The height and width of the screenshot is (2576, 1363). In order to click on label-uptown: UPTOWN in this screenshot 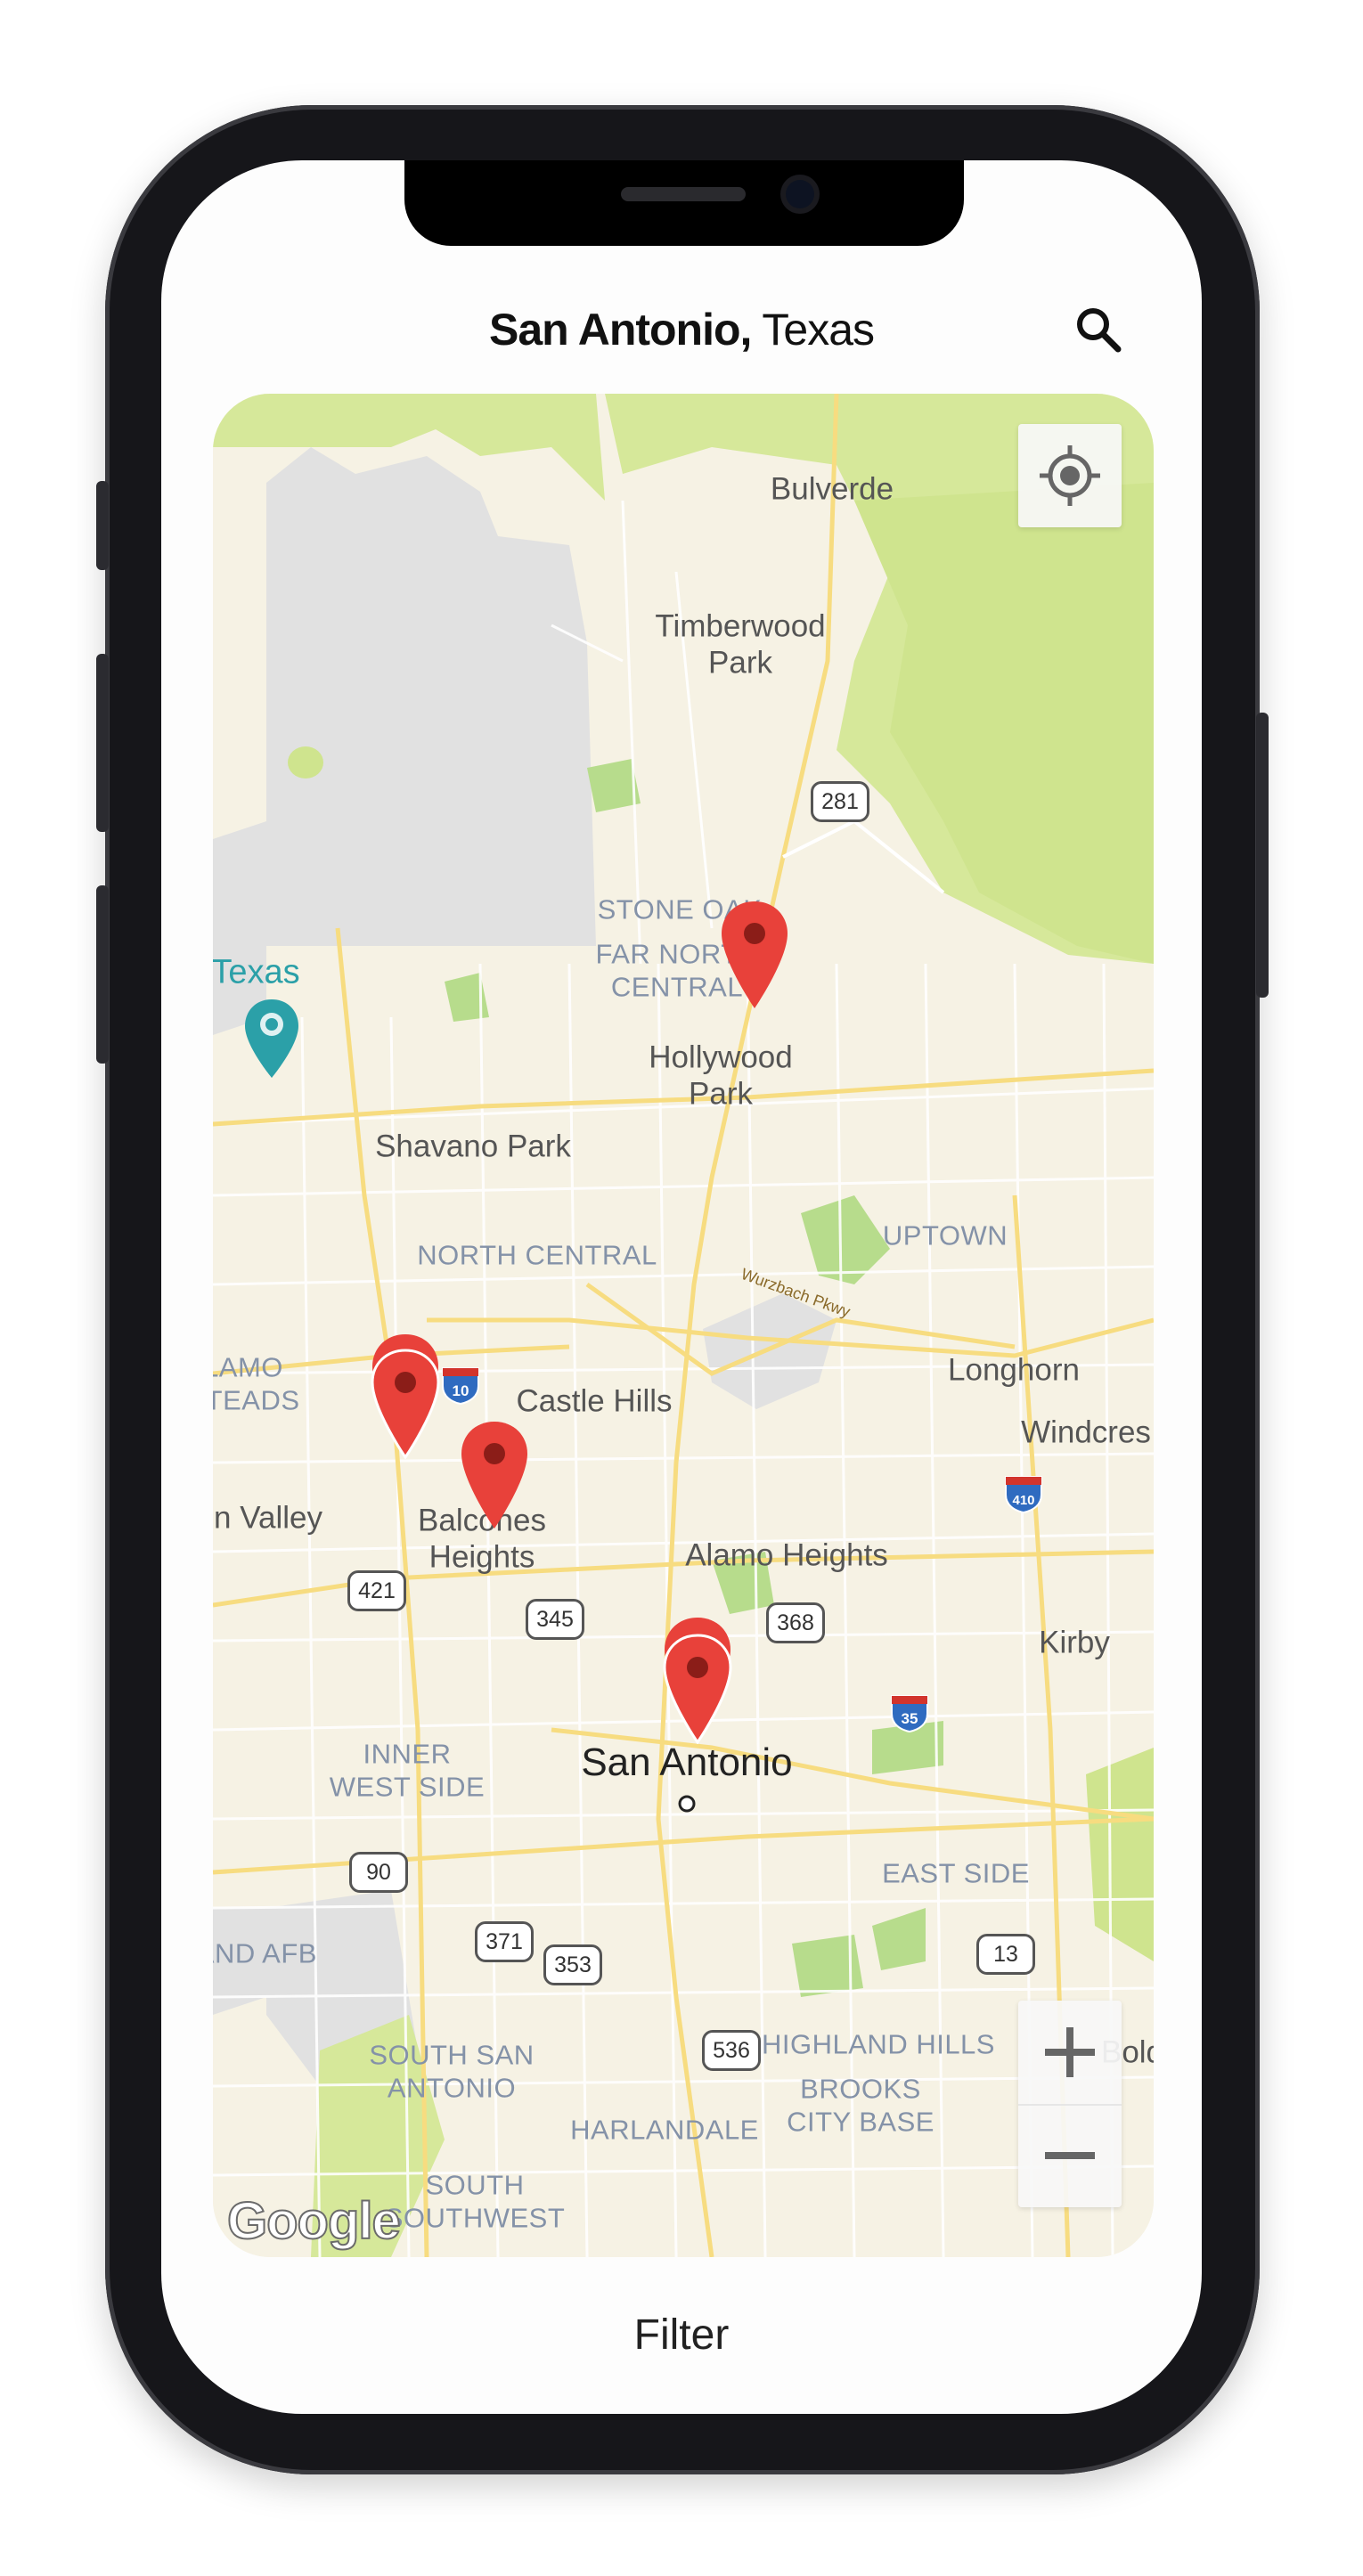, I will do `click(945, 1235)`.